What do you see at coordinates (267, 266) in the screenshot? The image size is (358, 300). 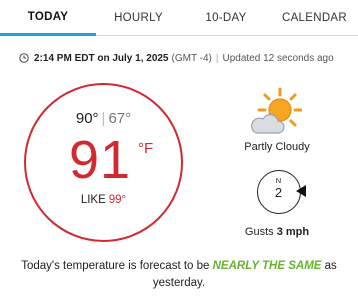 I see `forecast-highlight: NEARLY THE SAME` at bounding box center [267, 266].